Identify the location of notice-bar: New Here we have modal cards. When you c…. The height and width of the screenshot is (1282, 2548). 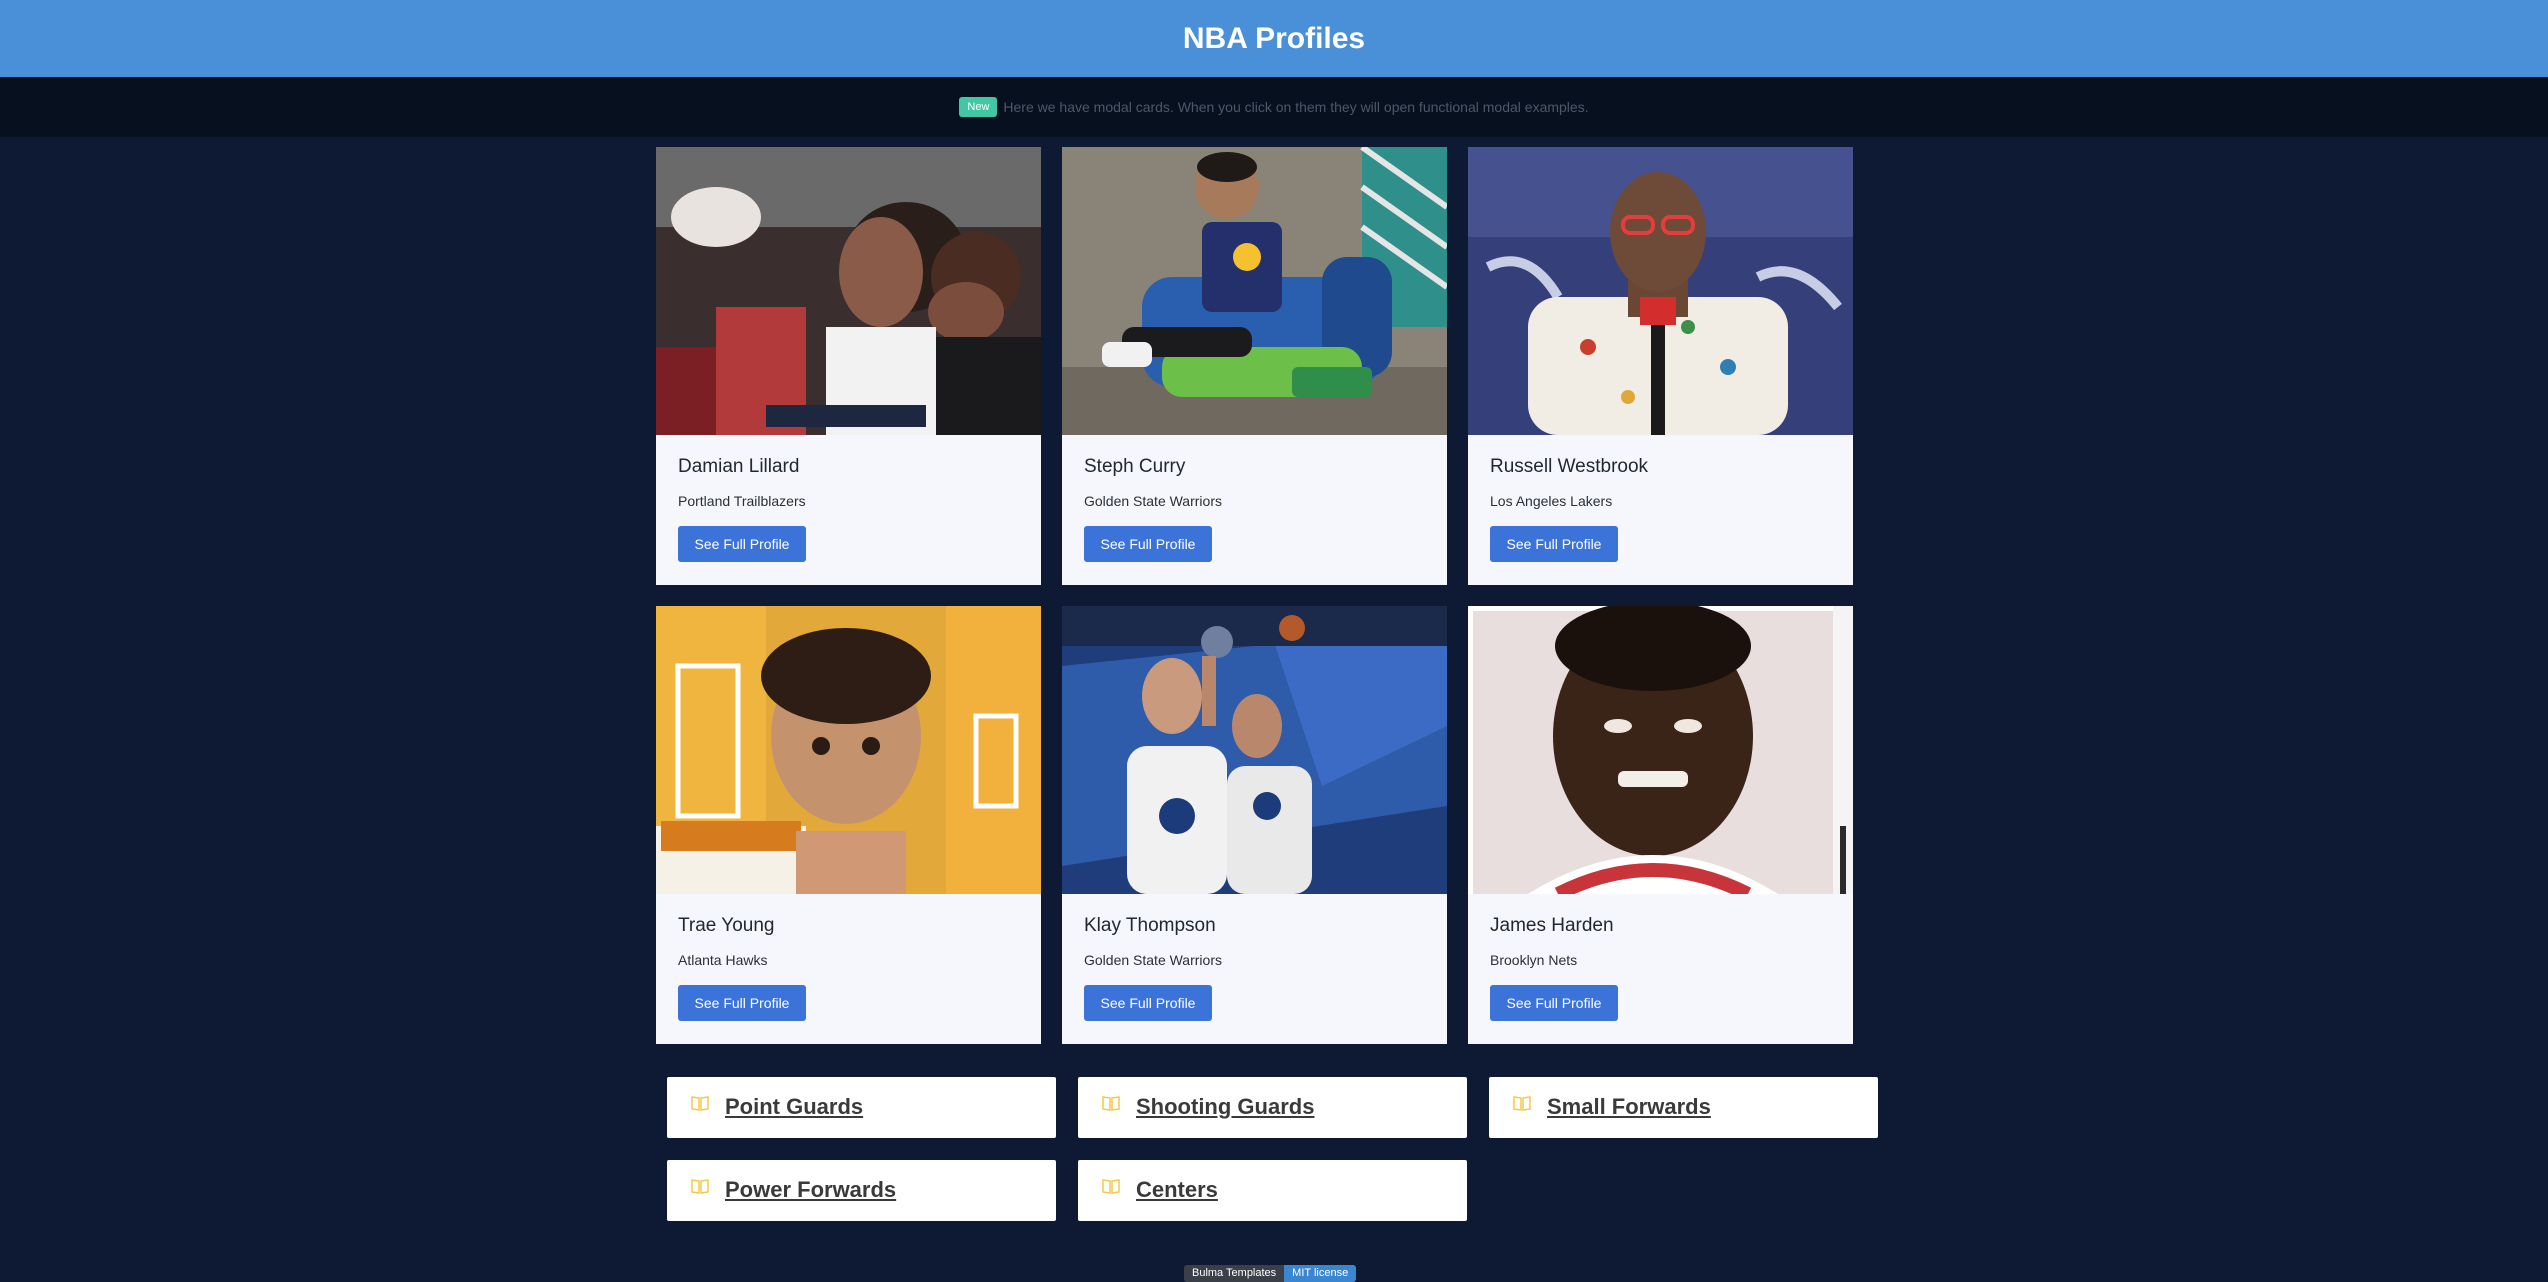
(1274, 107).